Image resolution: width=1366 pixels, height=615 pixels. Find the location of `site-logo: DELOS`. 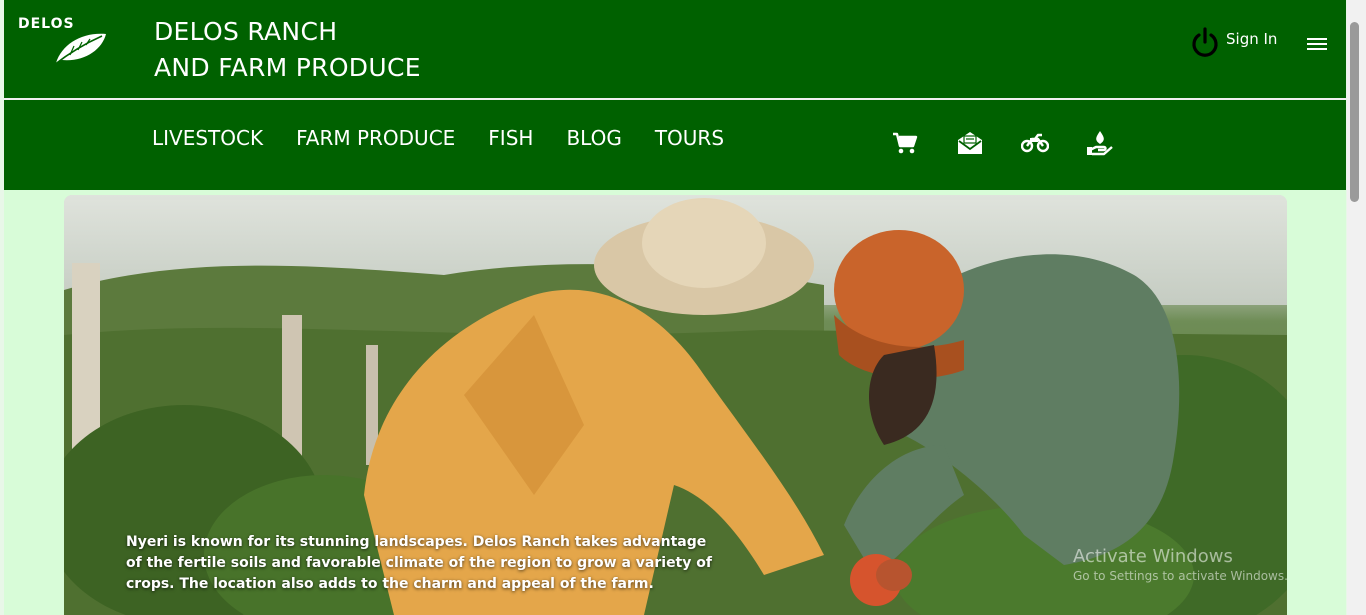

site-logo: DELOS is located at coordinates (64, 42).